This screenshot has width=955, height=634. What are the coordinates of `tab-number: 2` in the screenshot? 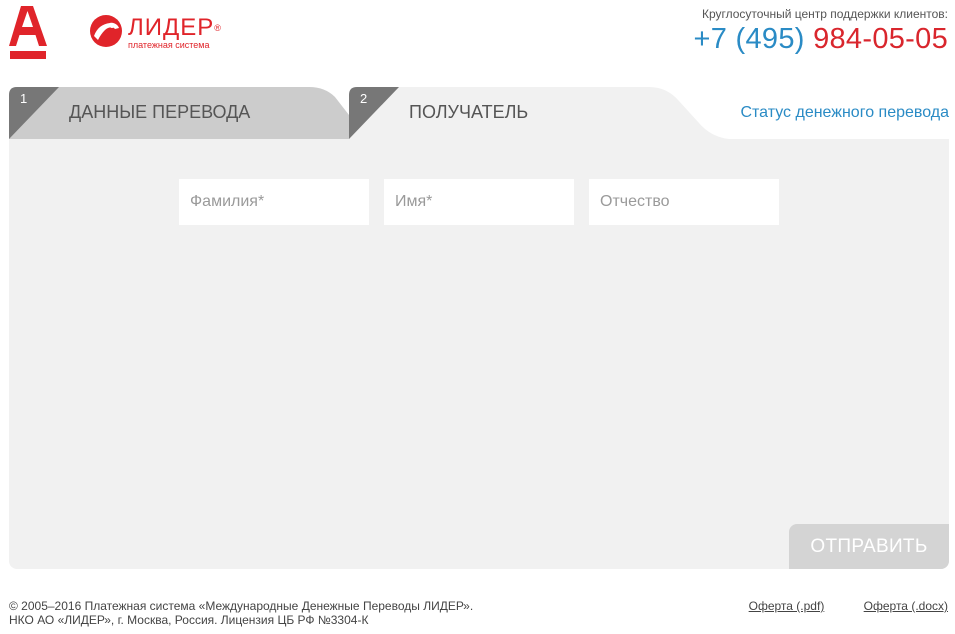 It's located at (364, 98).